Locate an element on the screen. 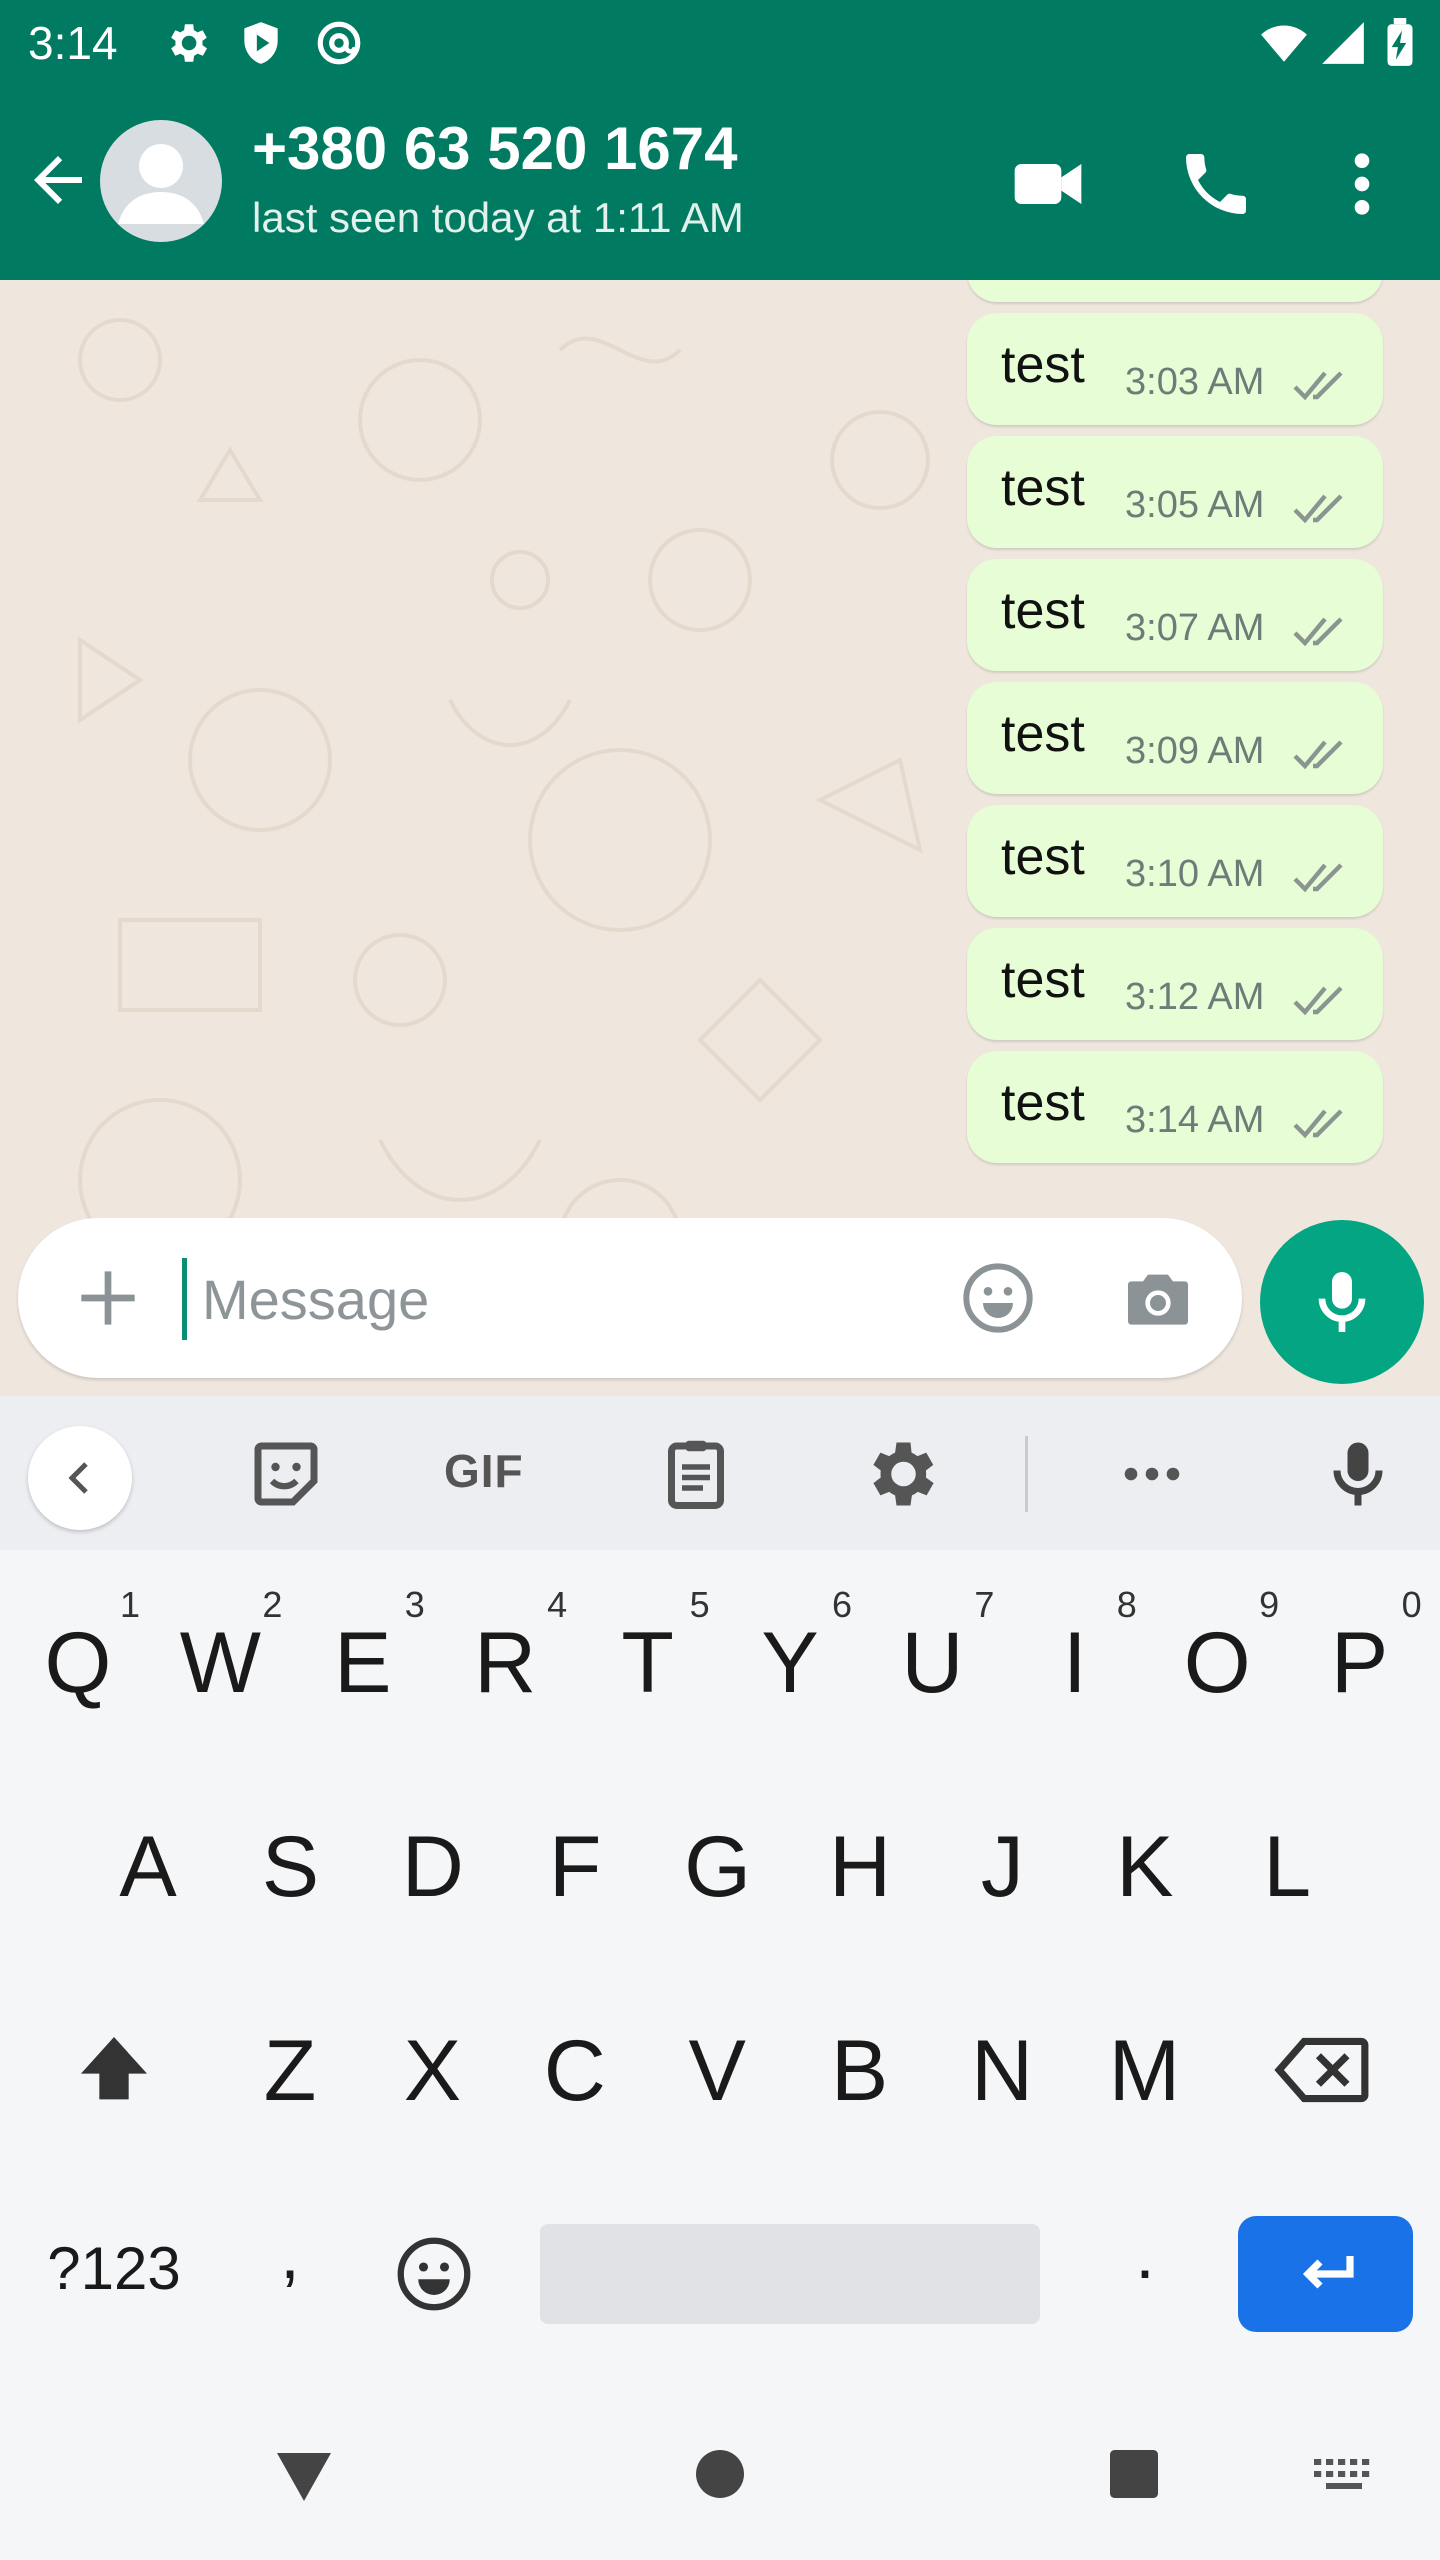 The height and width of the screenshot is (2560, 1440). camera-icon is located at coordinates (1158, 1298).